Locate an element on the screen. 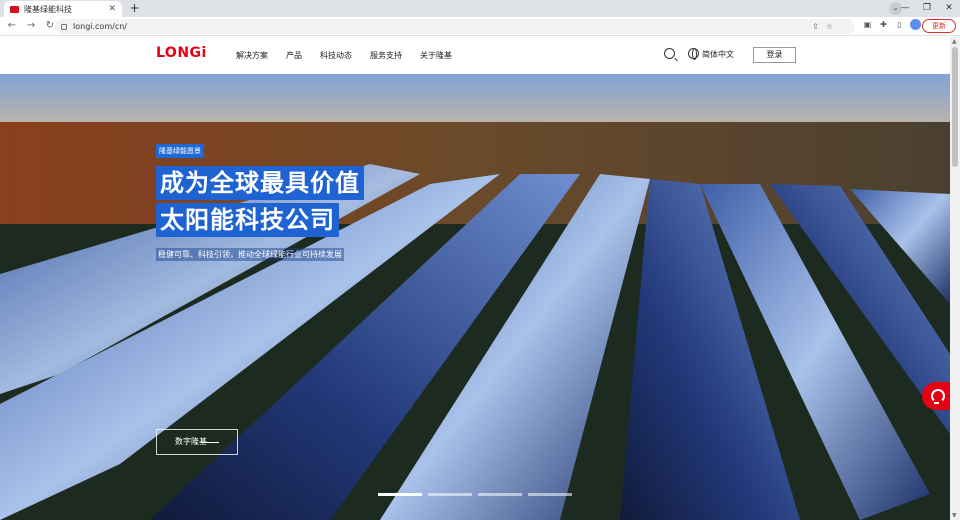 This screenshot has height=520, width=960. scroll-down-icon: ▼ is located at coordinates (954, 515).